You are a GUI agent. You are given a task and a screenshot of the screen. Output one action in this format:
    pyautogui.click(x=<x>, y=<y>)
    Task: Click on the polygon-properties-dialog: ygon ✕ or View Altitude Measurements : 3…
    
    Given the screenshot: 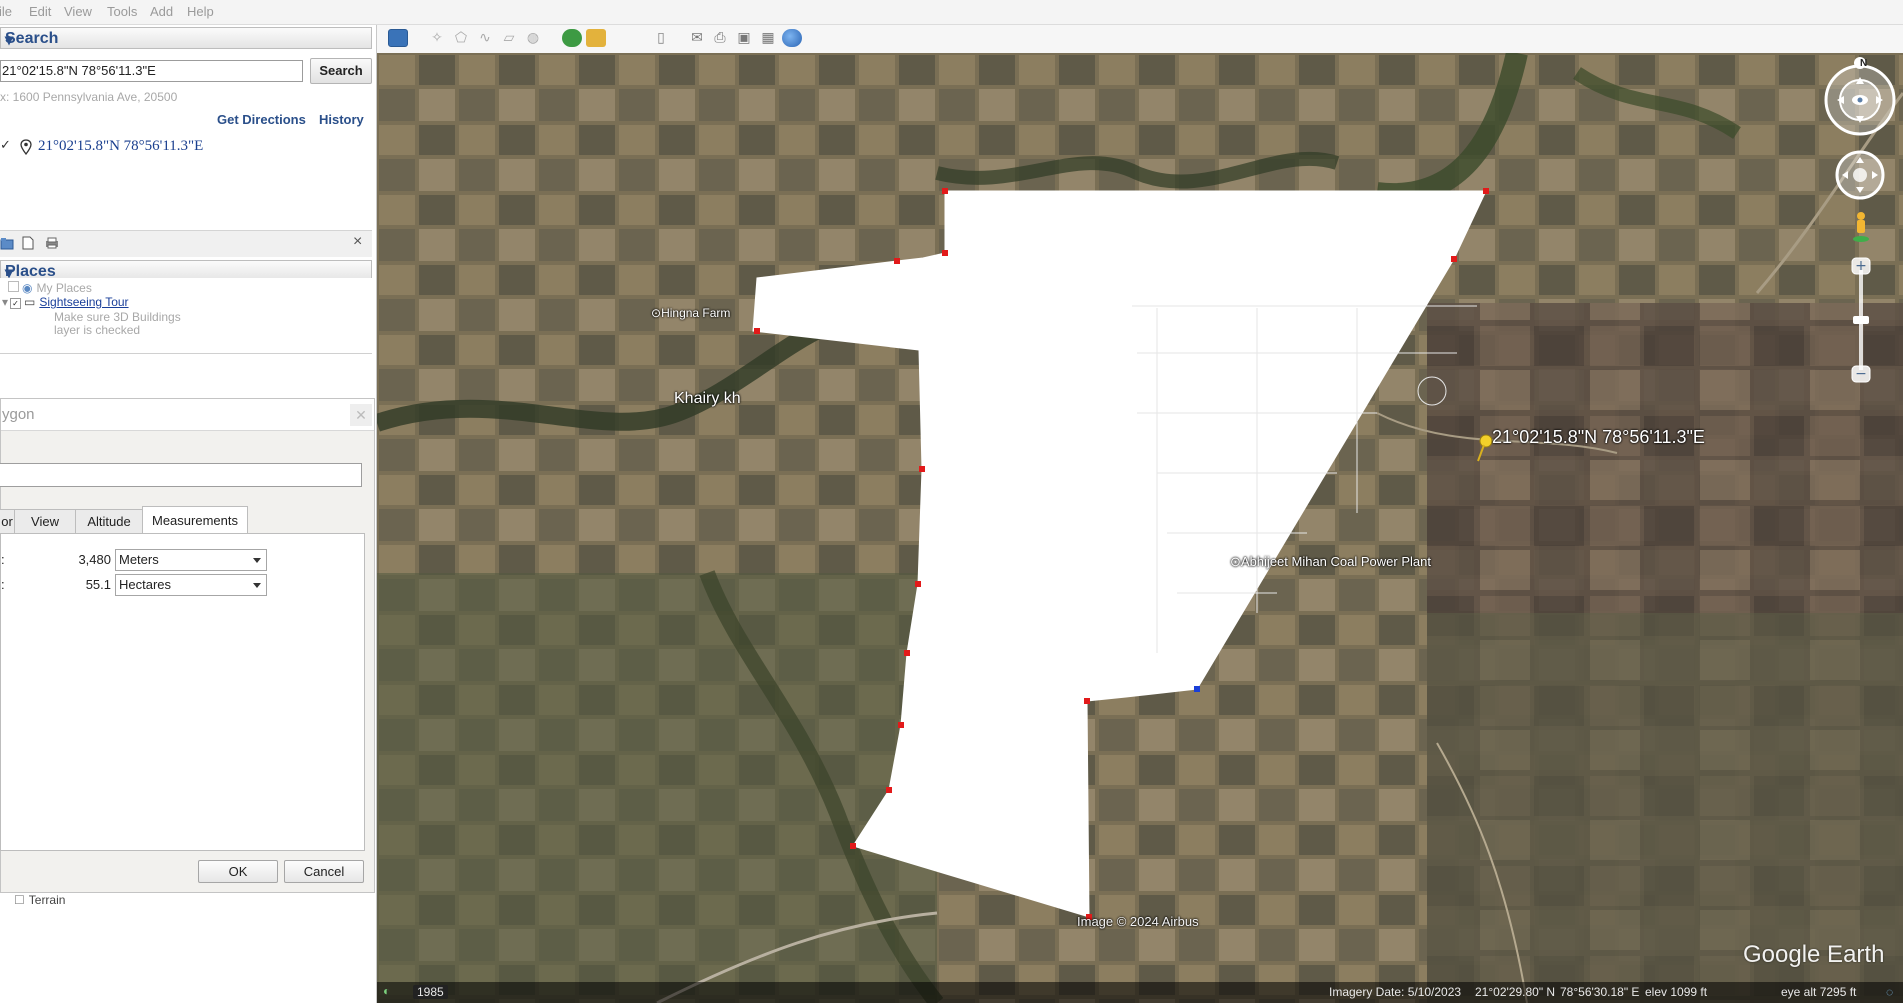 What is the action you would take?
    pyautogui.click(x=187, y=645)
    